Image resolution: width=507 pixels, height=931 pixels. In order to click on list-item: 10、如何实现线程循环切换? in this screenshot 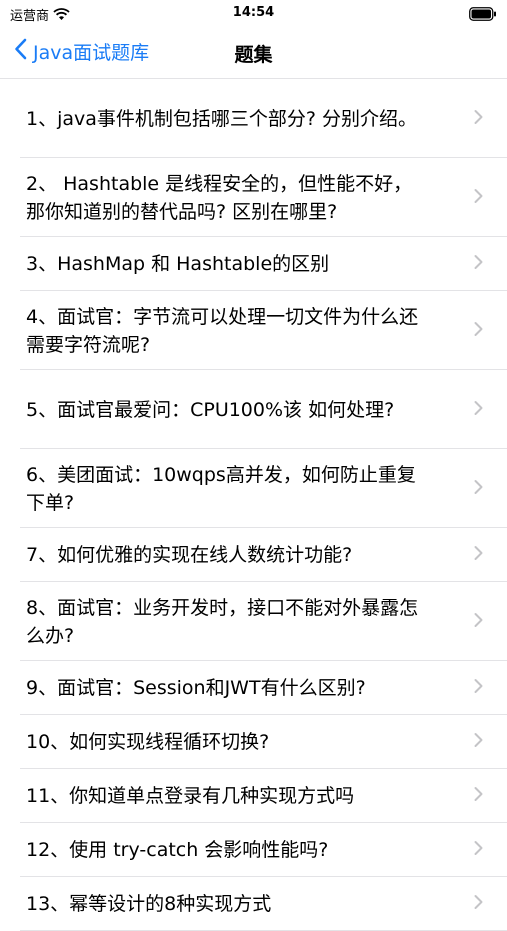, I will do `click(253, 742)`.